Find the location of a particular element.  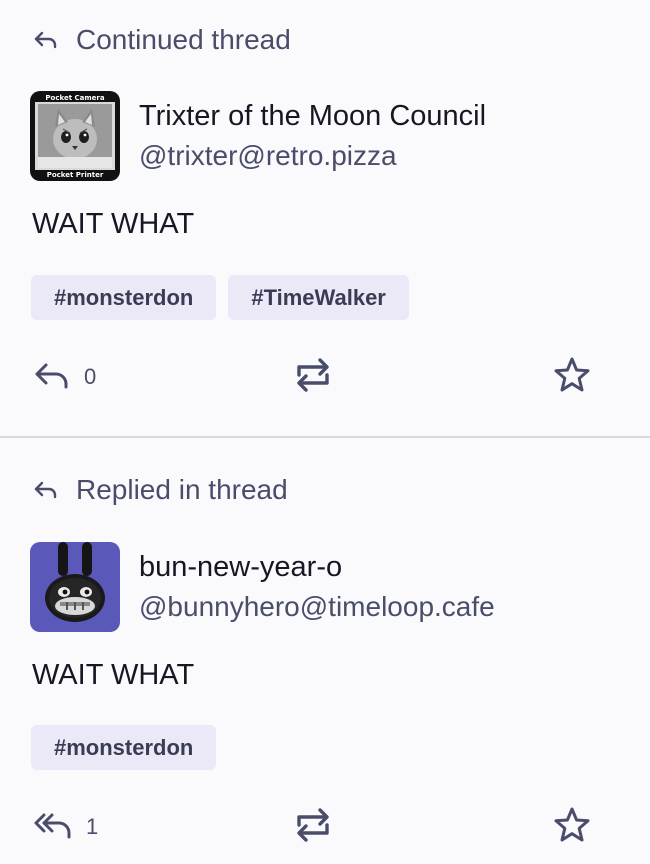

thread-indicator: Continued thread is located at coordinates (161, 40).